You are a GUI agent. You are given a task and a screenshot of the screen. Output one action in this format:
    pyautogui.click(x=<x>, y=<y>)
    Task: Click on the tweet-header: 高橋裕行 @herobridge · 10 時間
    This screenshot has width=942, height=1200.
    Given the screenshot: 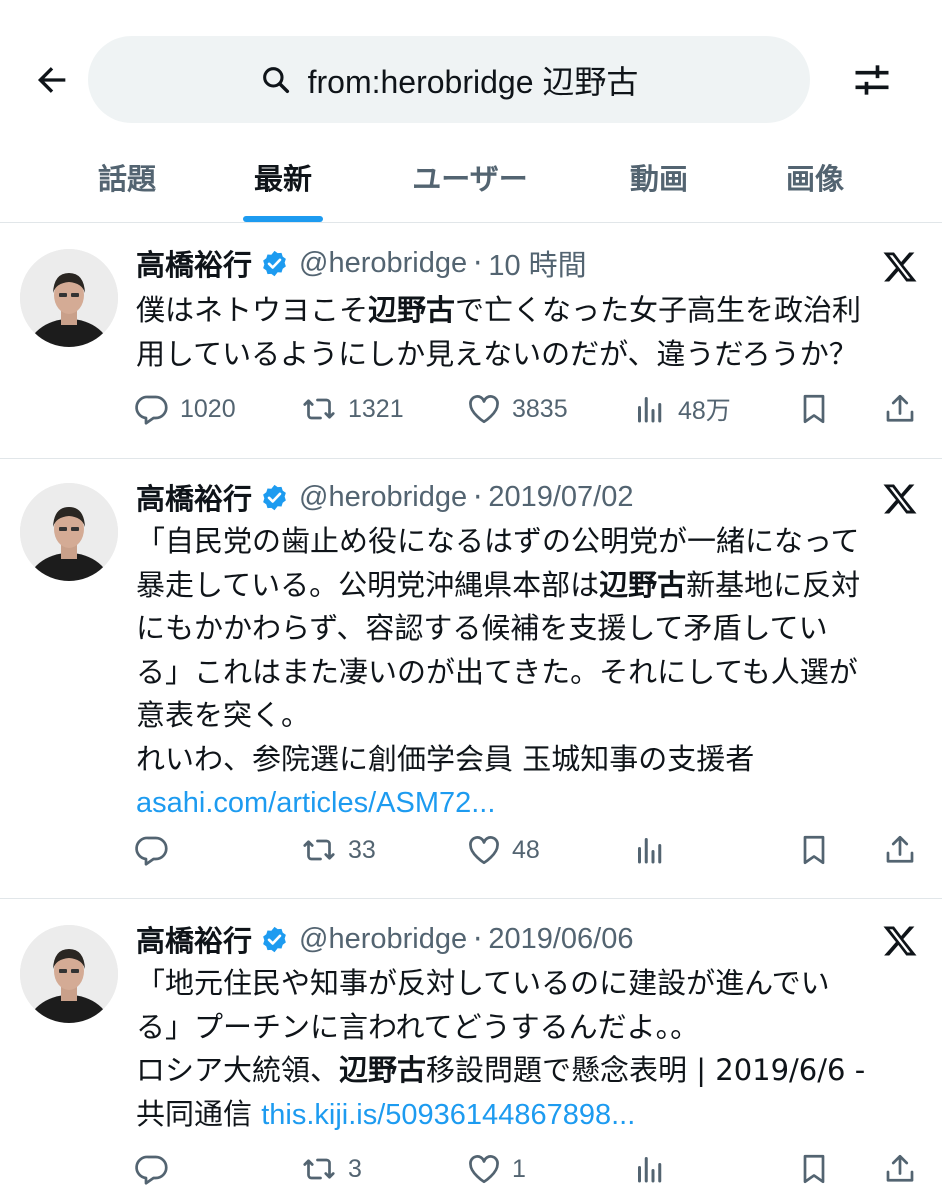 What is the action you would take?
    pyautogui.click(x=361, y=263)
    